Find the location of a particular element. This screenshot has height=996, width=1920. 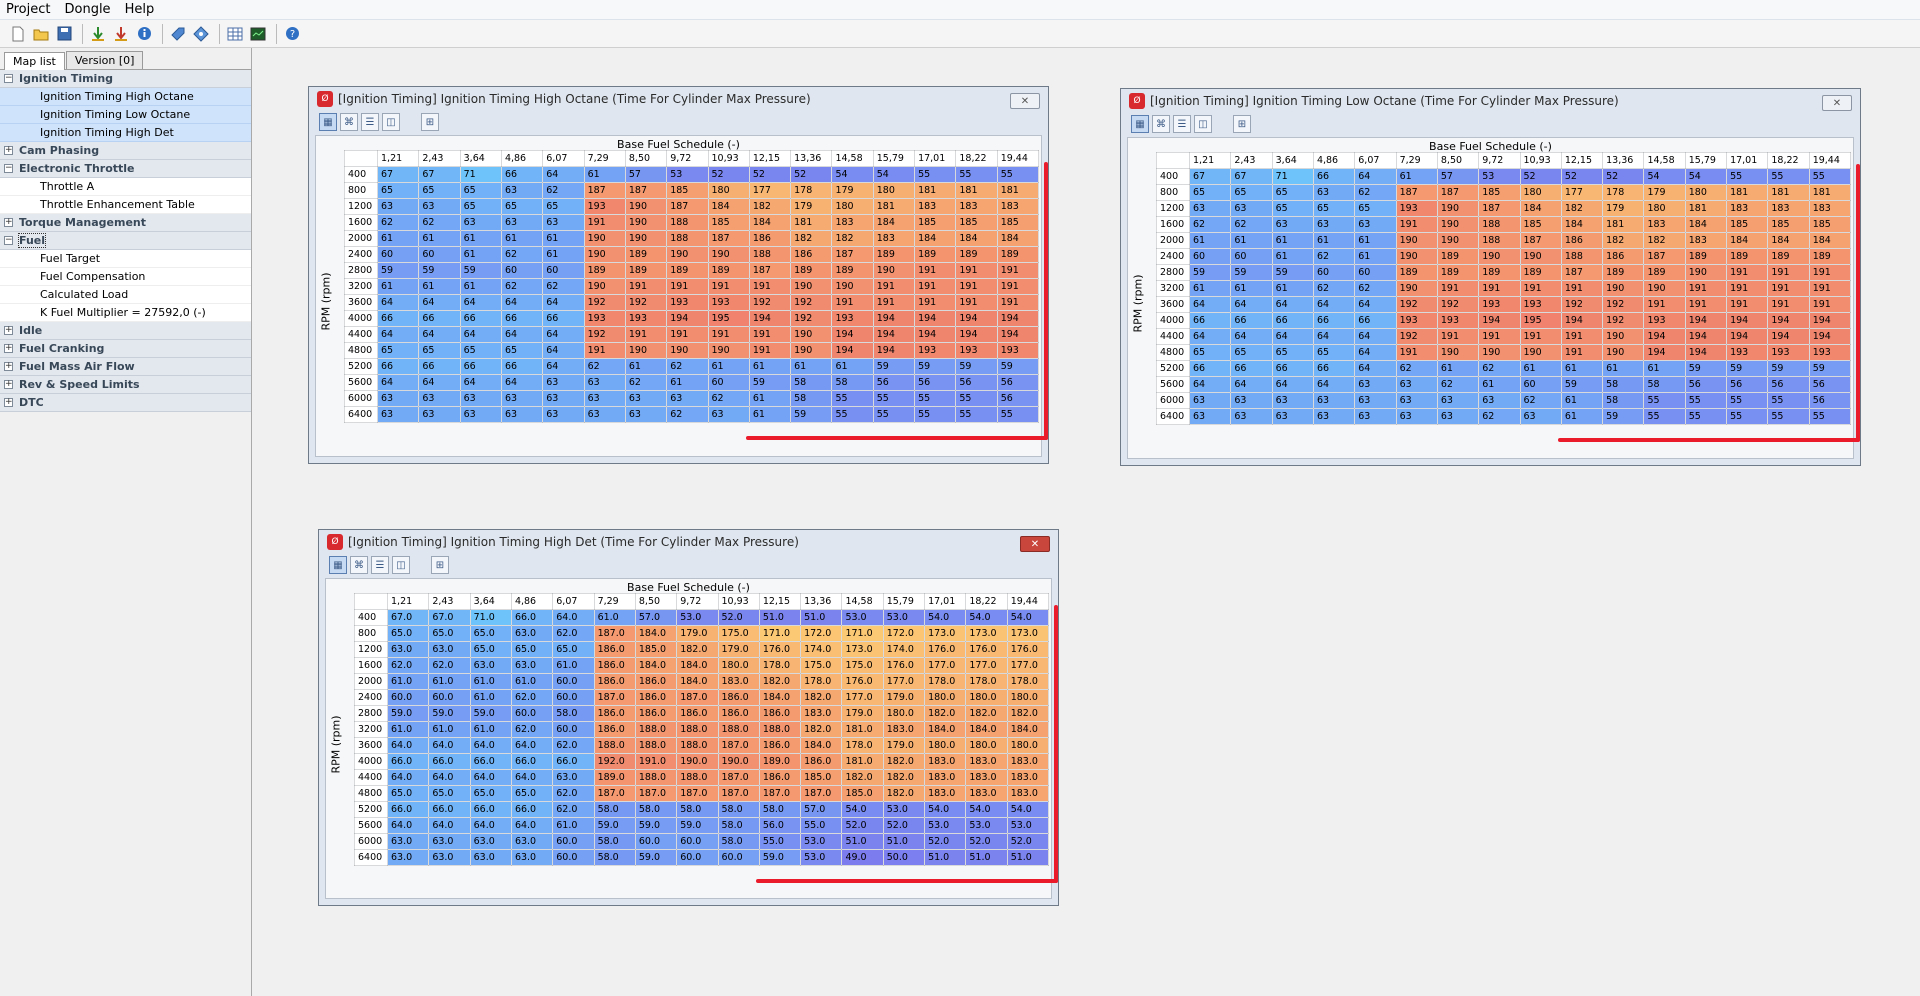

map-cell: 179 is located at coordinates (852, 190).